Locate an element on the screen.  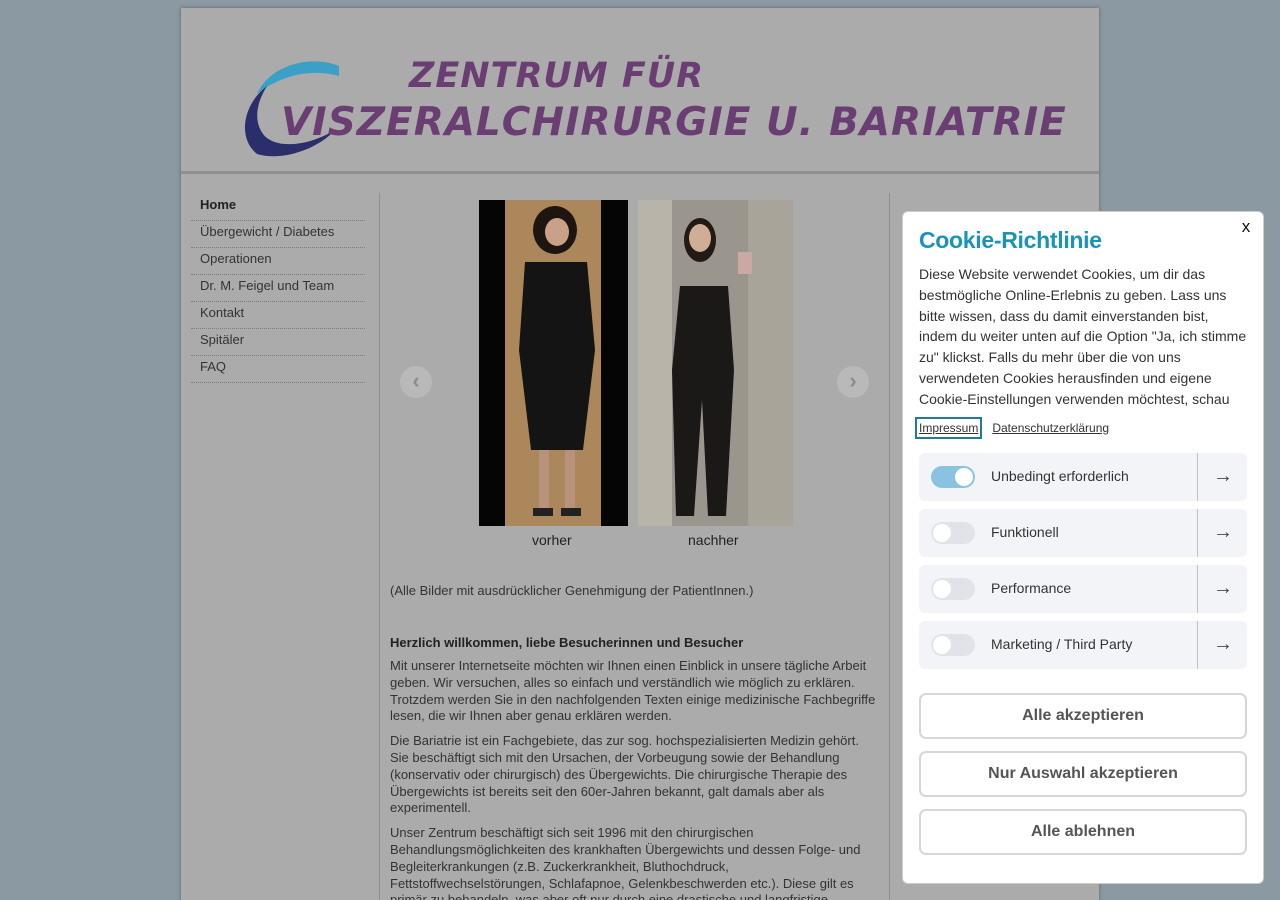
toggle-performance is located at coordinates (953, 589).